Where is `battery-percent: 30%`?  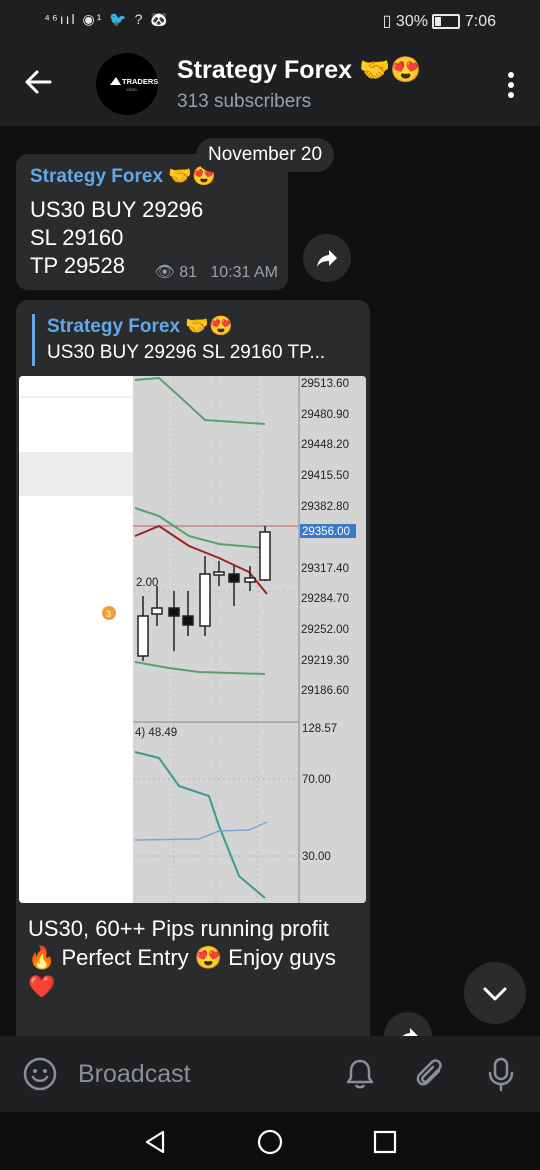 battery-percent: 30% is located at coordinates (411, 21).